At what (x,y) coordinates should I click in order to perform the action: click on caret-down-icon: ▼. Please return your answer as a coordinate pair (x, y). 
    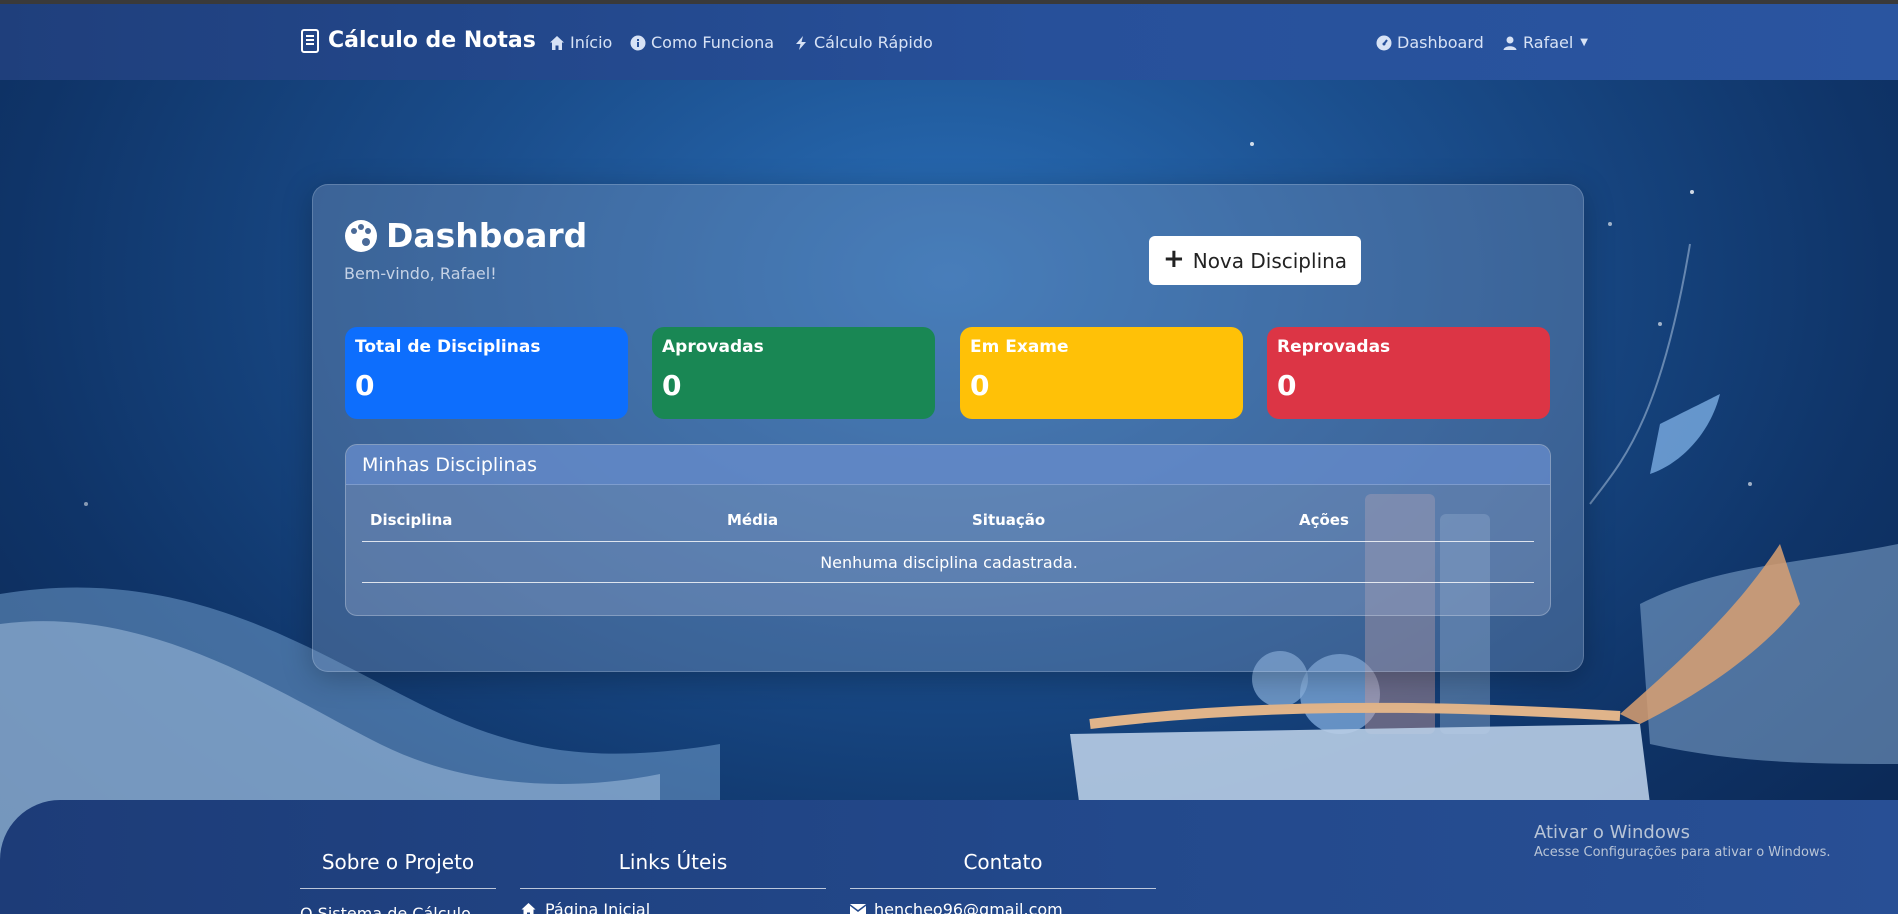
    Looking at the image, I should click on (1584, 42).